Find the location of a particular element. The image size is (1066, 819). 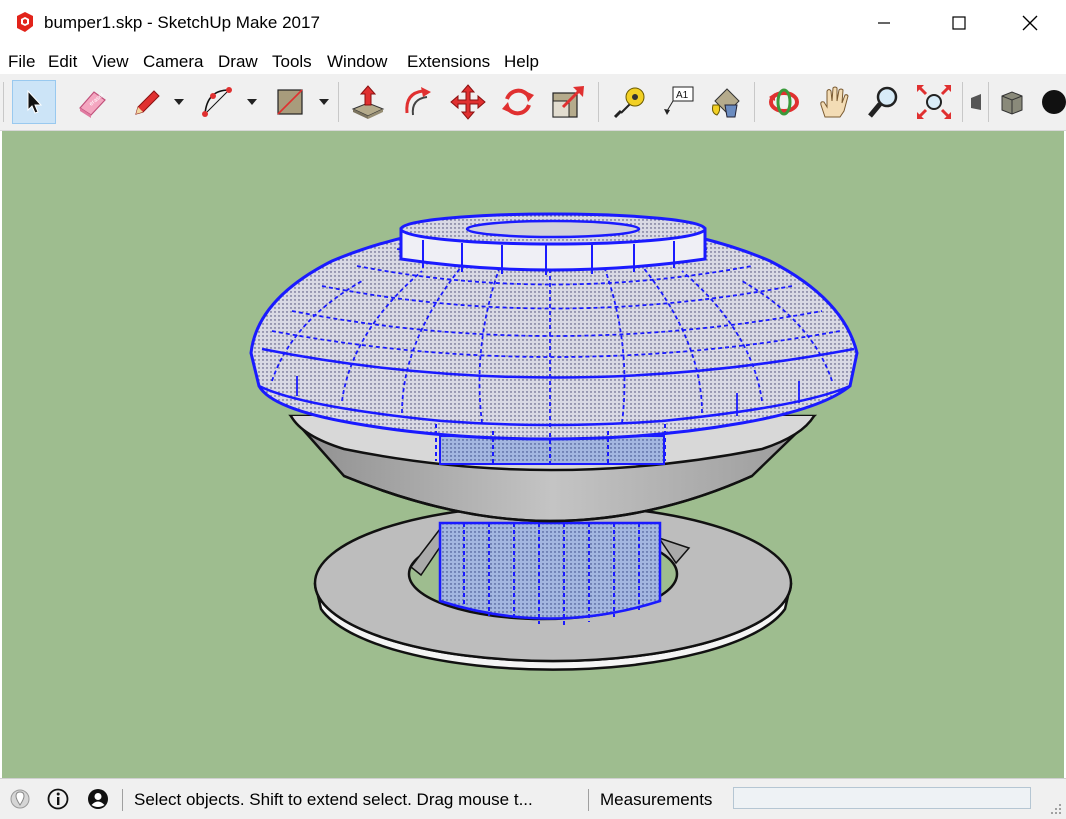

arc-icon is located at coordinates (217, 102).